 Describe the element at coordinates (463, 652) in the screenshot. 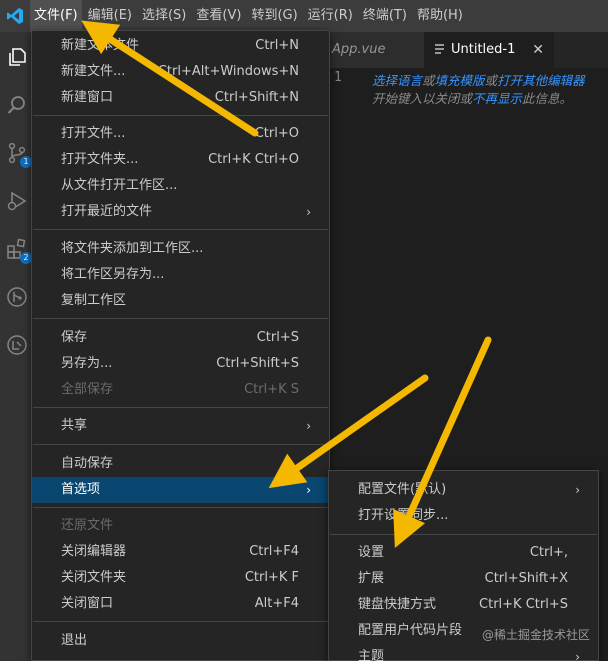

I see `menu-item-theme: 主题 ›` at that location.